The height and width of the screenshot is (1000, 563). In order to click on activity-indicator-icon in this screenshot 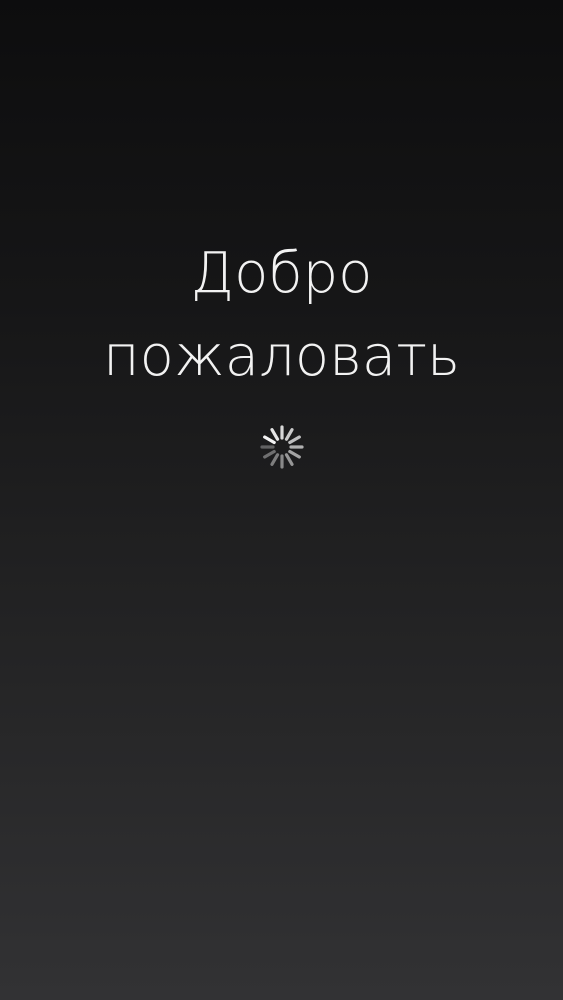, I will do `click(282, 447)`.